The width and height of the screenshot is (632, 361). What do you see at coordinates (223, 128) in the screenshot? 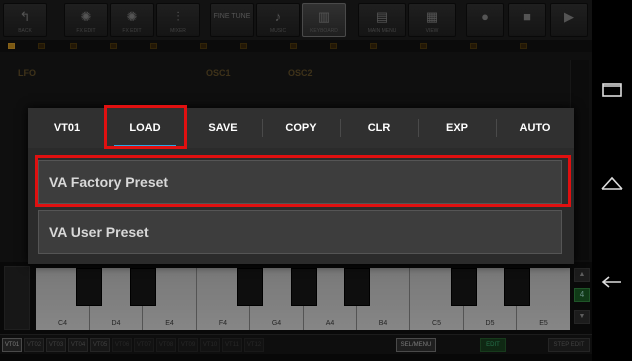
I see `tab-save: SAVE` at bounding box center [223, 128].